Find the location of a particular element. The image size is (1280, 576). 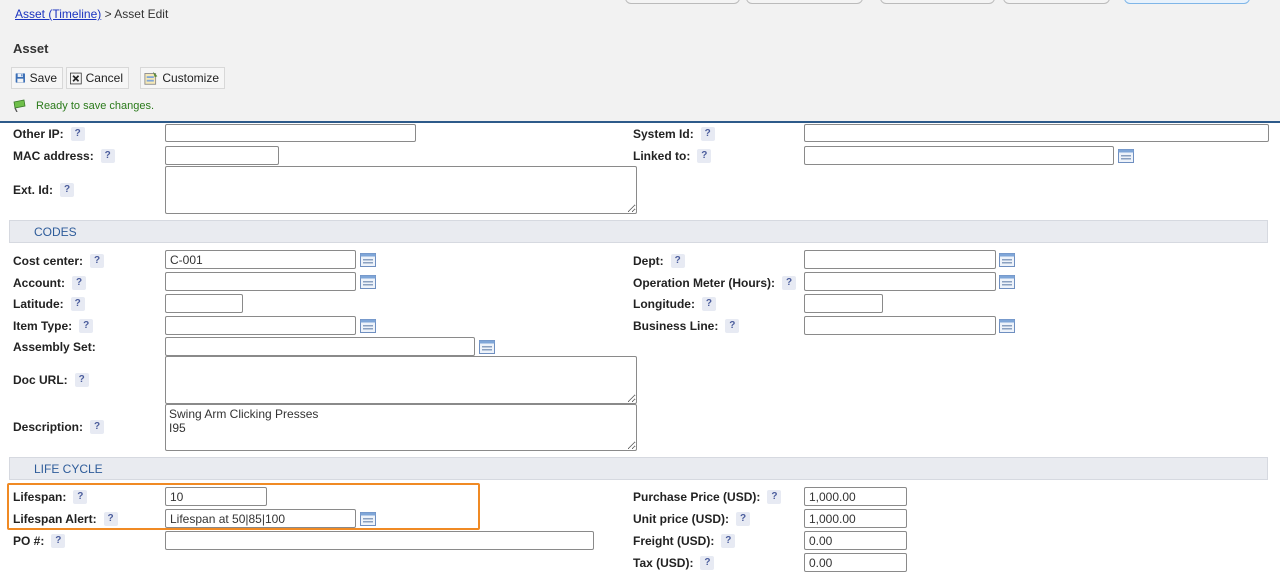

page-title: Asset is located at coordinates (31, 48).